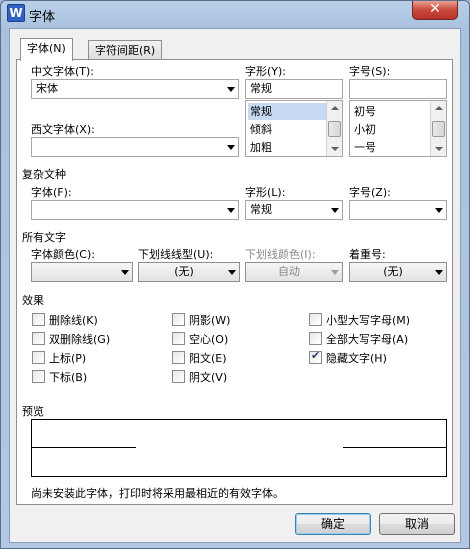 The image size is (470, 549). I want to click on outline-checkbox, so click(178, 338).